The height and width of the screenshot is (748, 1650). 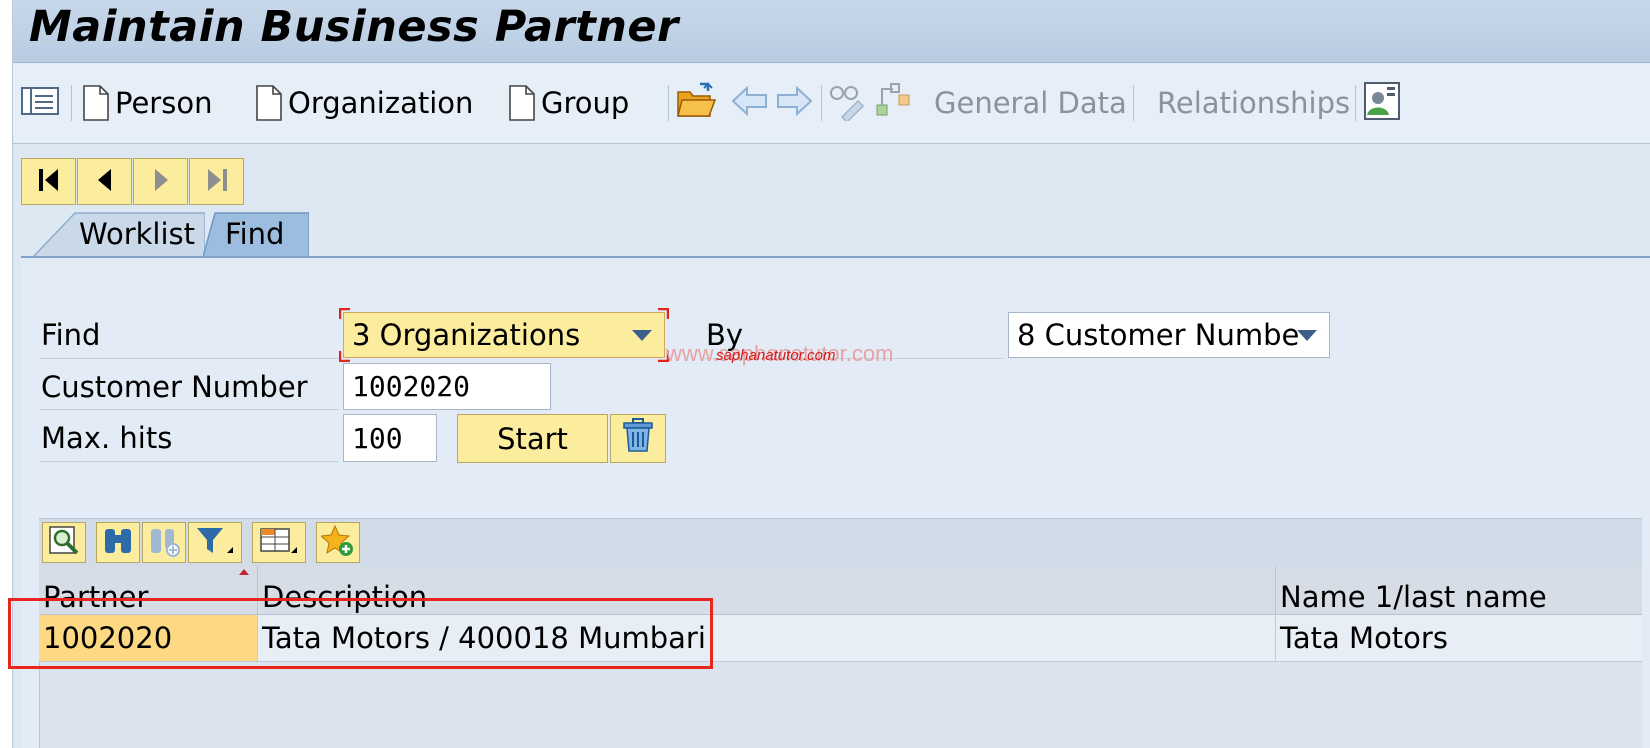 I want to click on open-folder-icon, so click(x=696, y=103).